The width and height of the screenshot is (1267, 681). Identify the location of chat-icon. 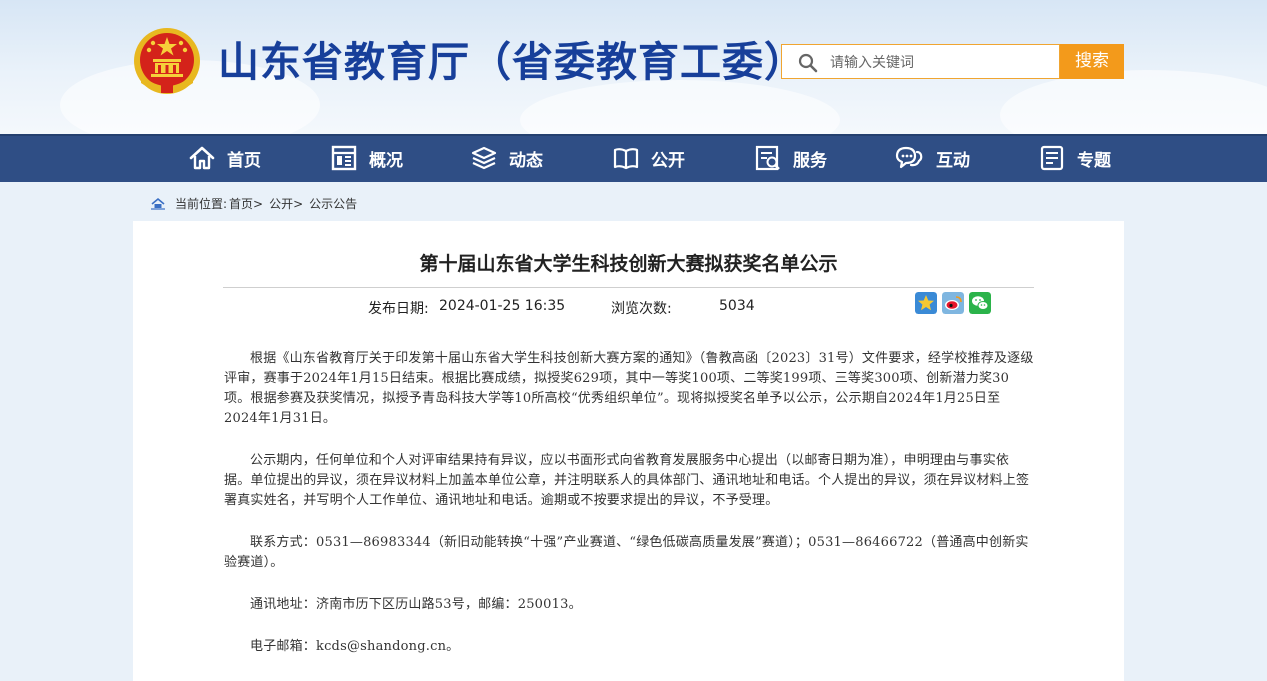
(909, 157).